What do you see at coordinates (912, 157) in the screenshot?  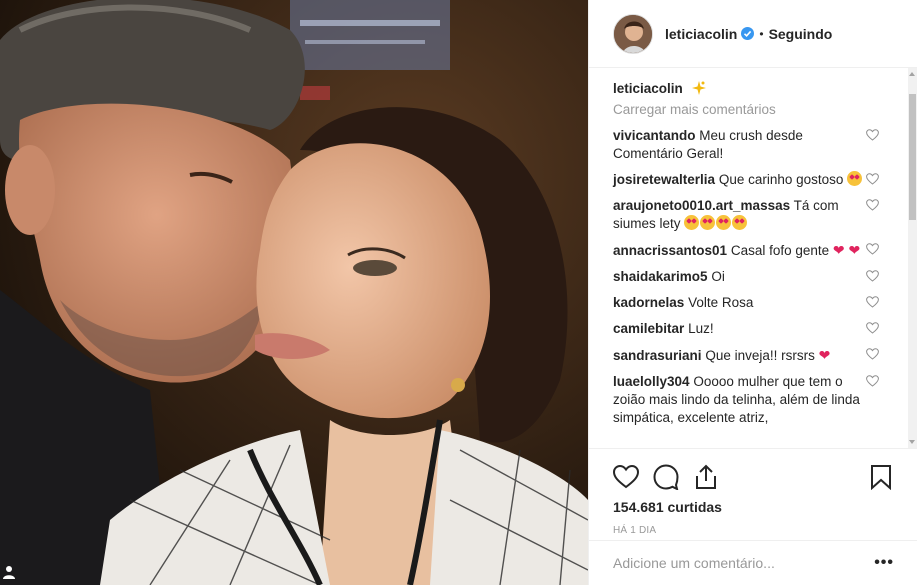 I see `scroll-thumb` at bounding box center [912, 157].